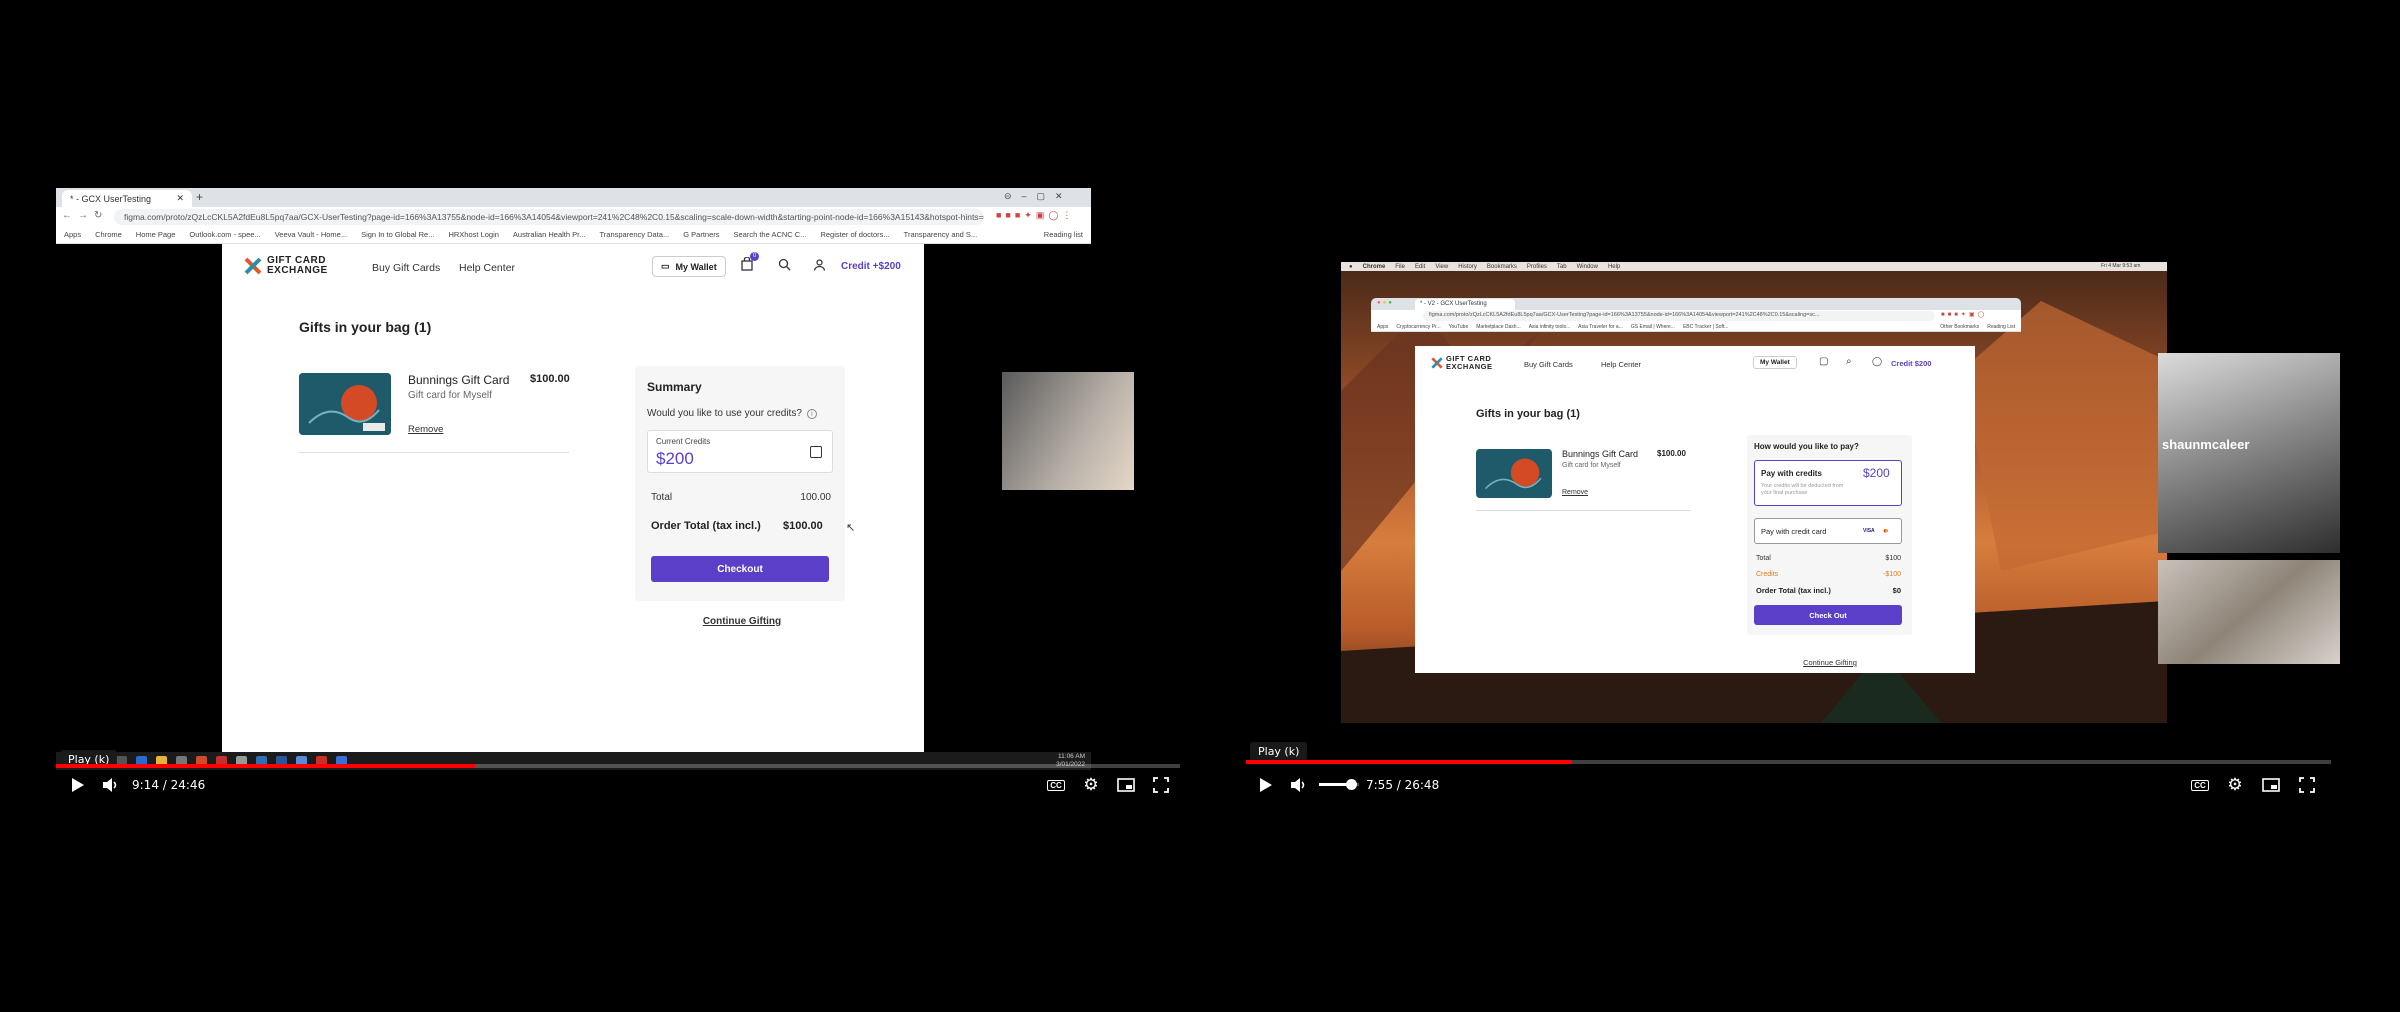 The image size is (2400, 1012). I want to click on extension-icons: ■■■✦▣◯, so click(1964, 314).